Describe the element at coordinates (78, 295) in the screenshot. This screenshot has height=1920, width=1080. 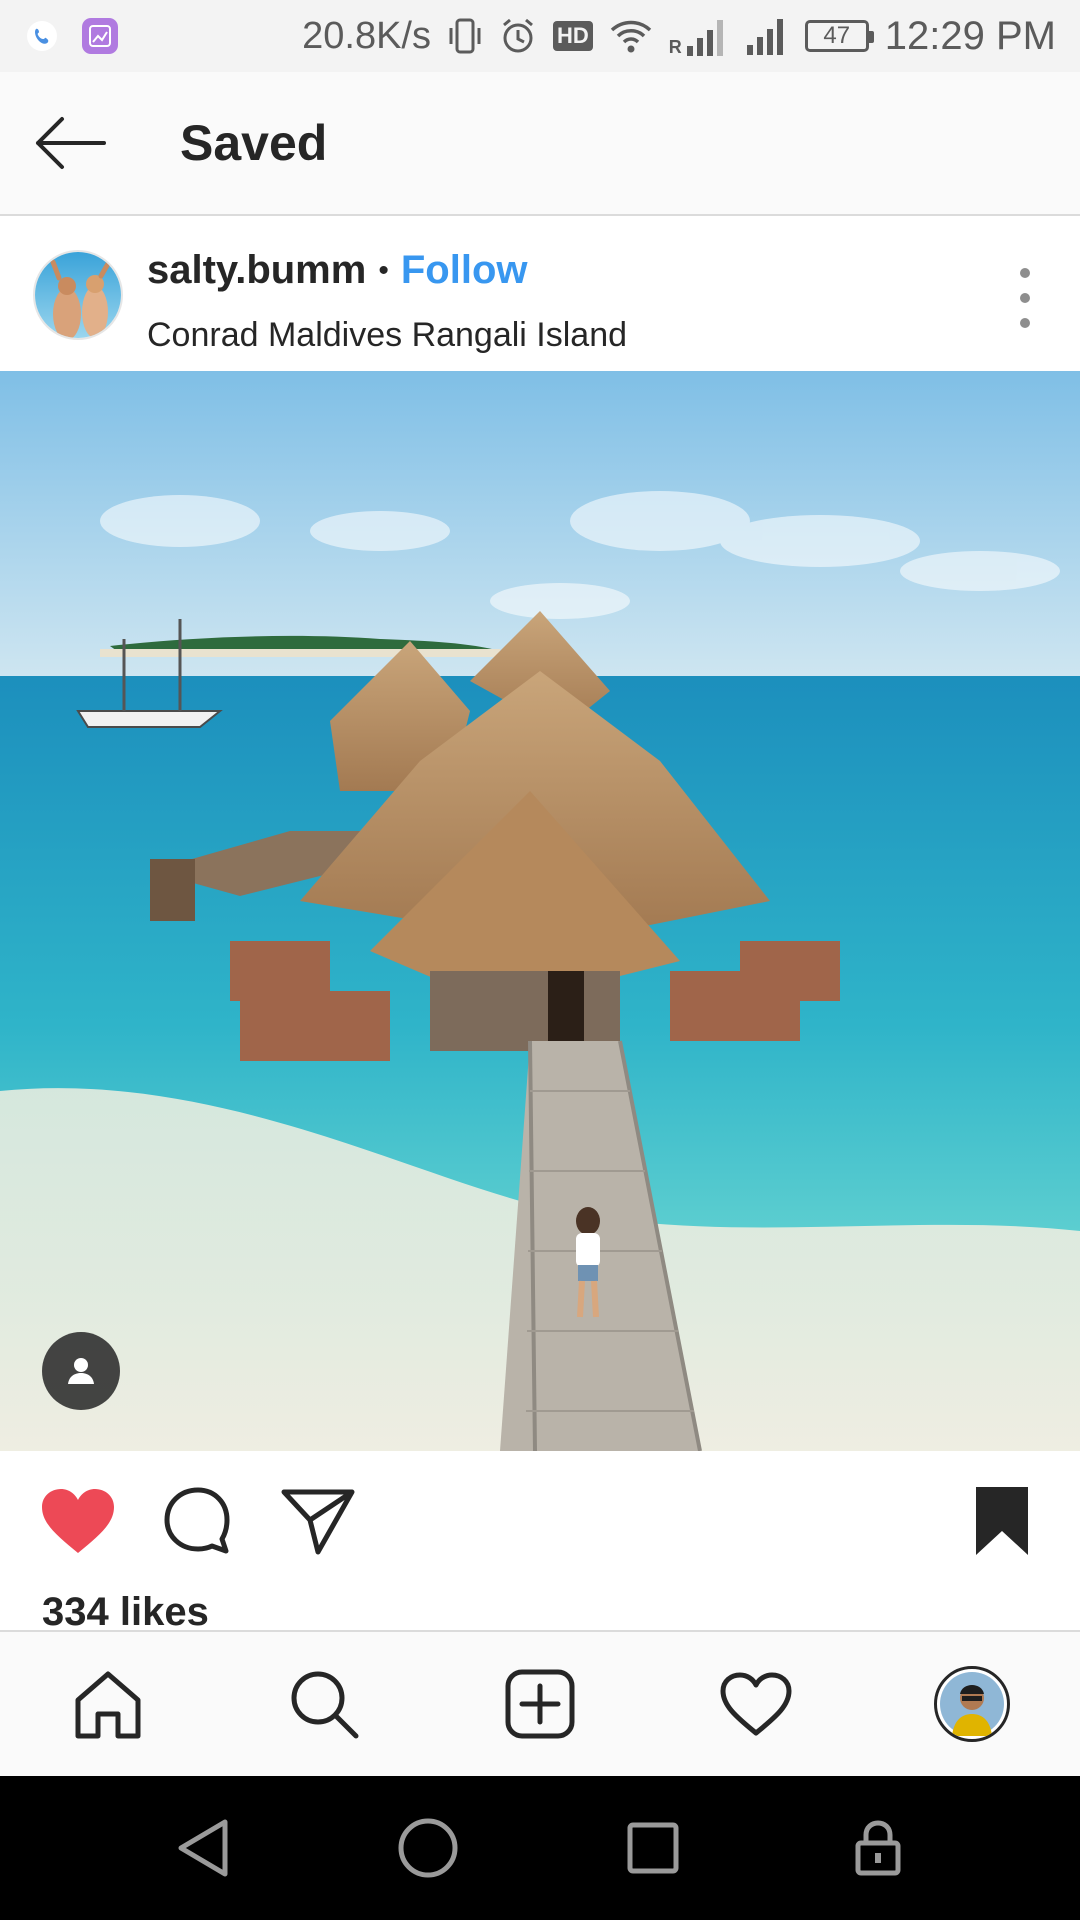
I see `user-avatar` at that location.